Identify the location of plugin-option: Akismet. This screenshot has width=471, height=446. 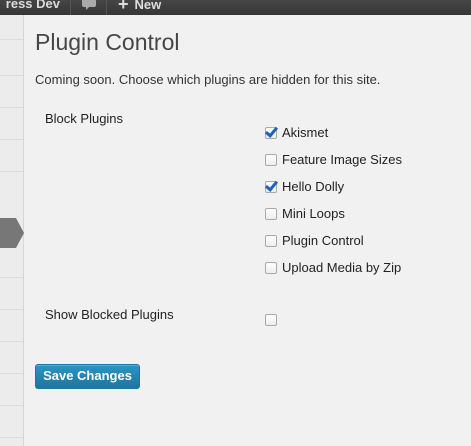
(333, 132).